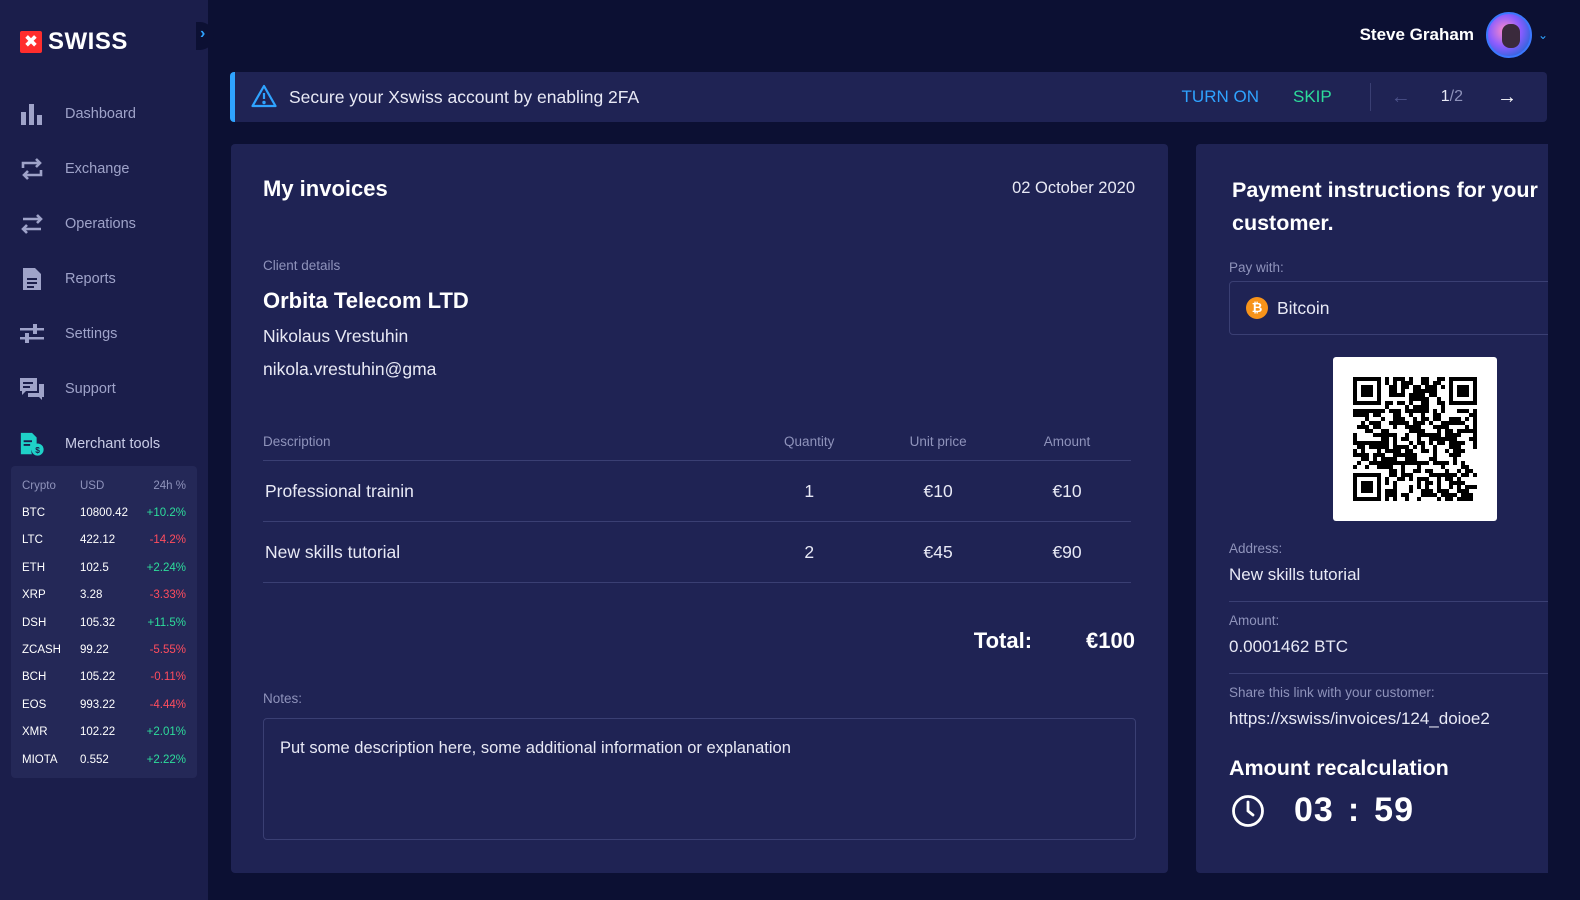  What do you see at coordinates (34, 622) in the screenshot?
I see `ticker-crypto: DSH` at bounding box center [34, 622].